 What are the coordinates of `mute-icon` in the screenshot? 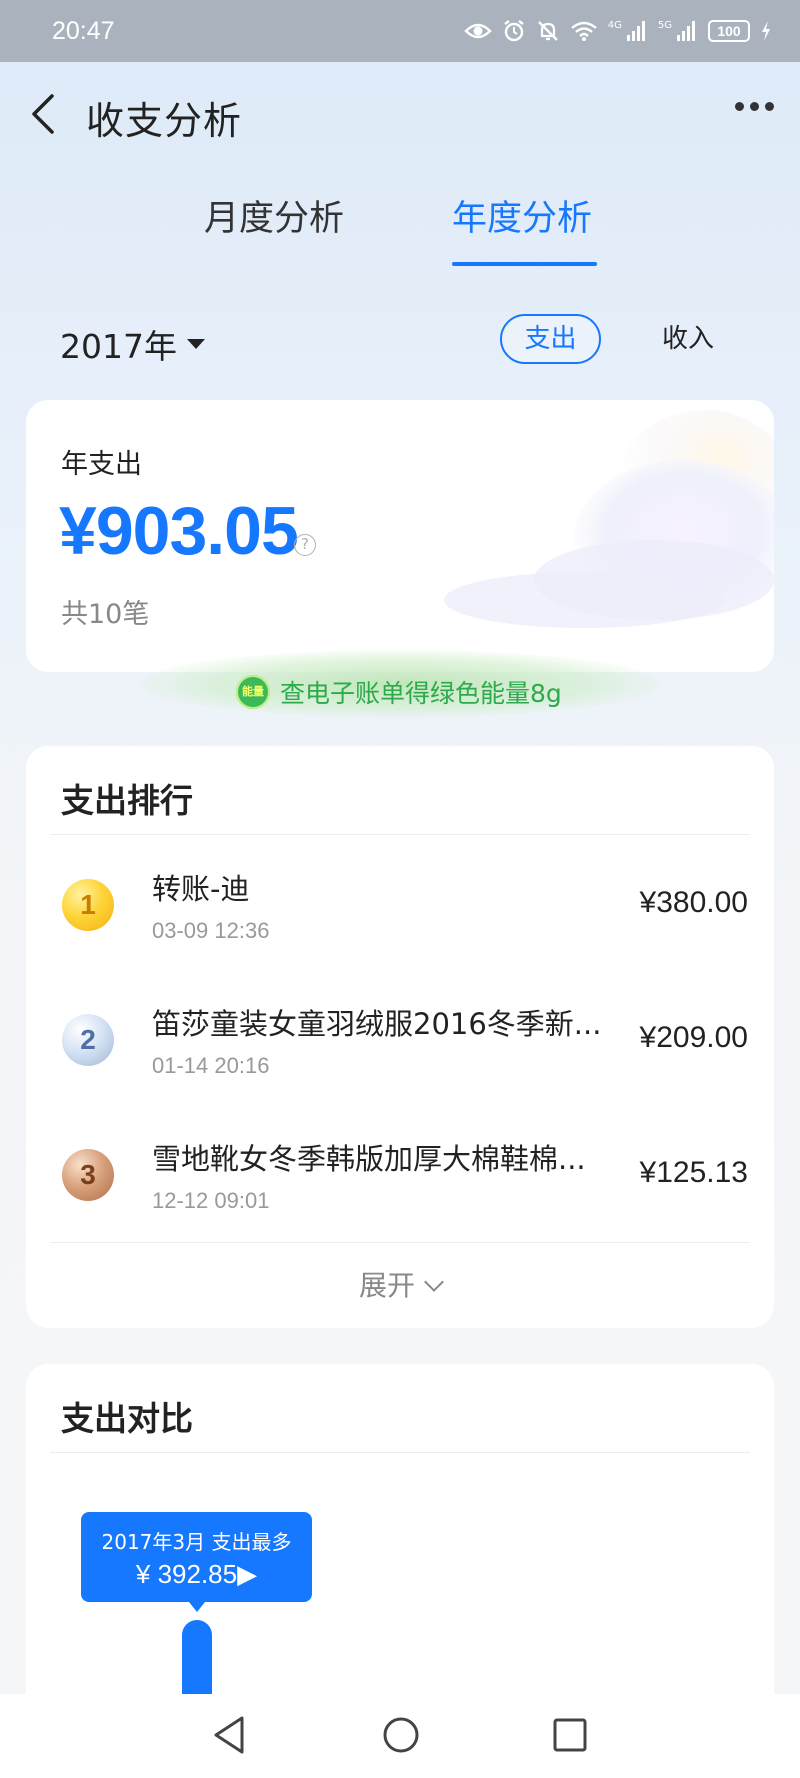 It's located at (548, 31).